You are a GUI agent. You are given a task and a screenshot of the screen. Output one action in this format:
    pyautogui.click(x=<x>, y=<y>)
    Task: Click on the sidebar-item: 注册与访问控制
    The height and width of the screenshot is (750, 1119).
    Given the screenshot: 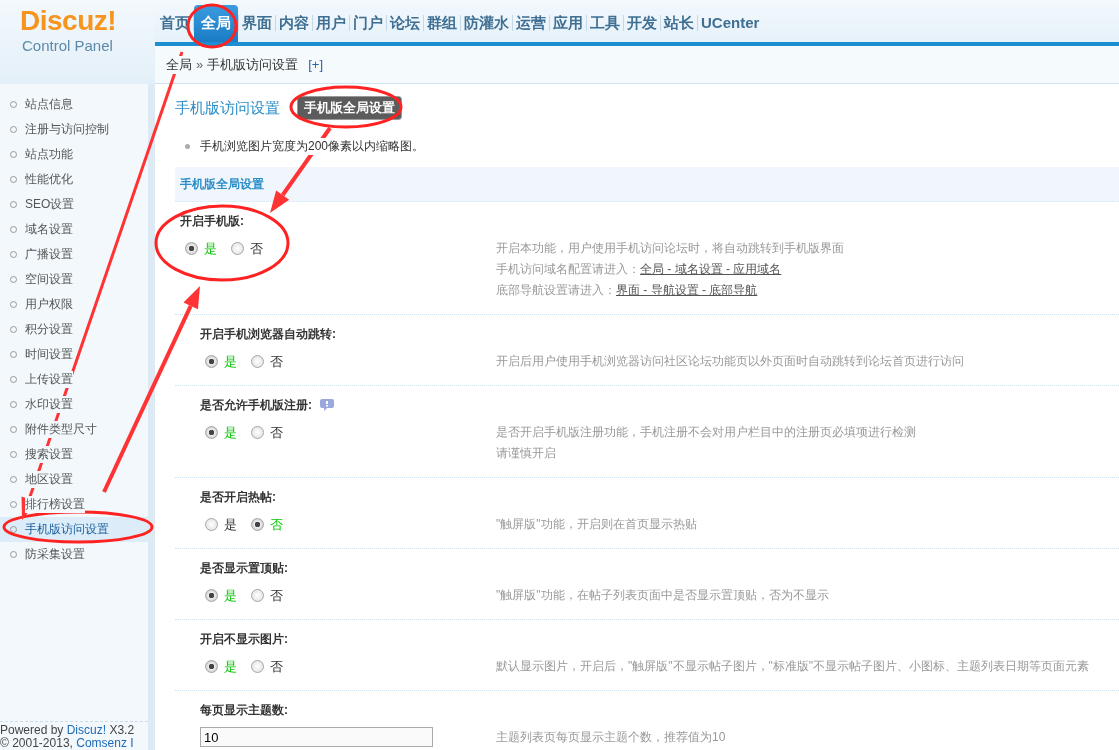 What is the action you would take?
    pyautogui.click(x=74, y=129)
    